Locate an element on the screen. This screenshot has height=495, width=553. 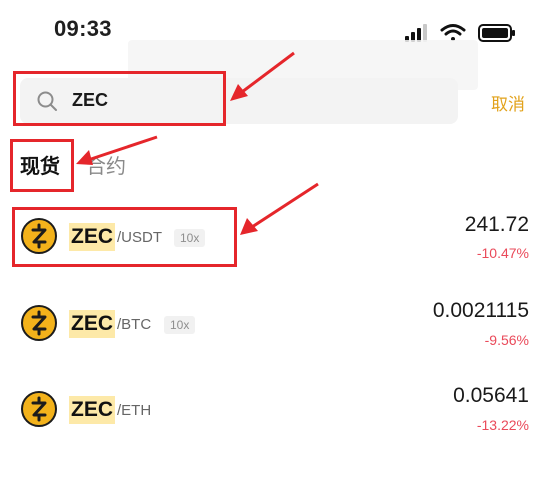
last-price: 241.72 is located at coordinates (496, 224).